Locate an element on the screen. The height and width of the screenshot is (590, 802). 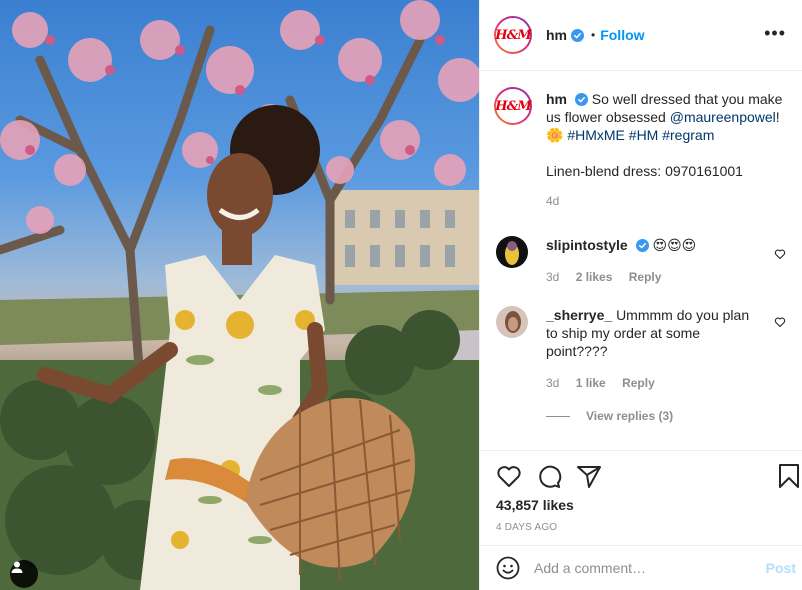
view-replies-label: View replies (3) is located at coordinates (630, 416).